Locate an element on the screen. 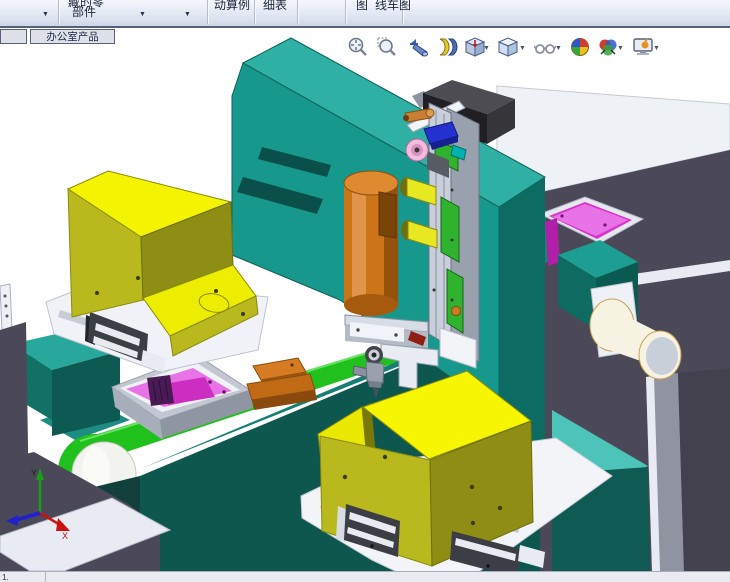 The image size is (730, 582). hide-show-items-icon is located at coordinates (545, 47).